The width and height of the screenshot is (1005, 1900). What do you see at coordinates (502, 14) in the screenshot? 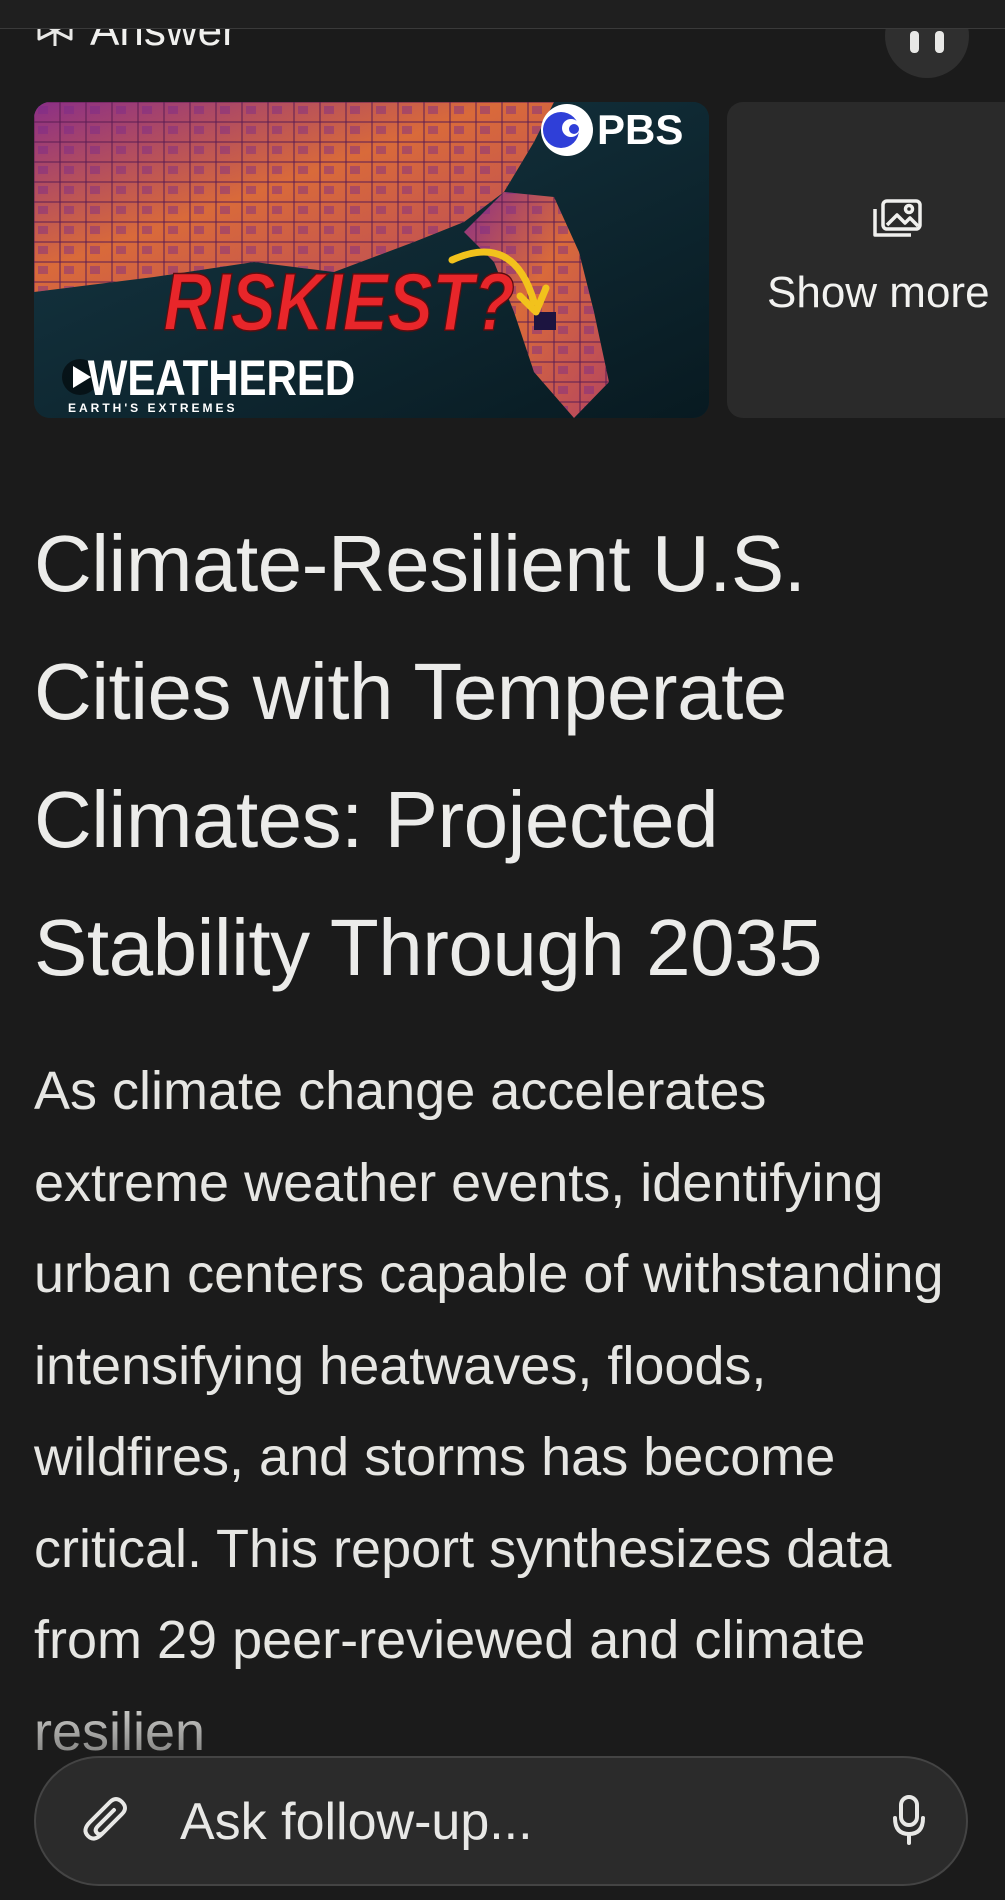
I see `top-bar` at bounding box center [502, 14].